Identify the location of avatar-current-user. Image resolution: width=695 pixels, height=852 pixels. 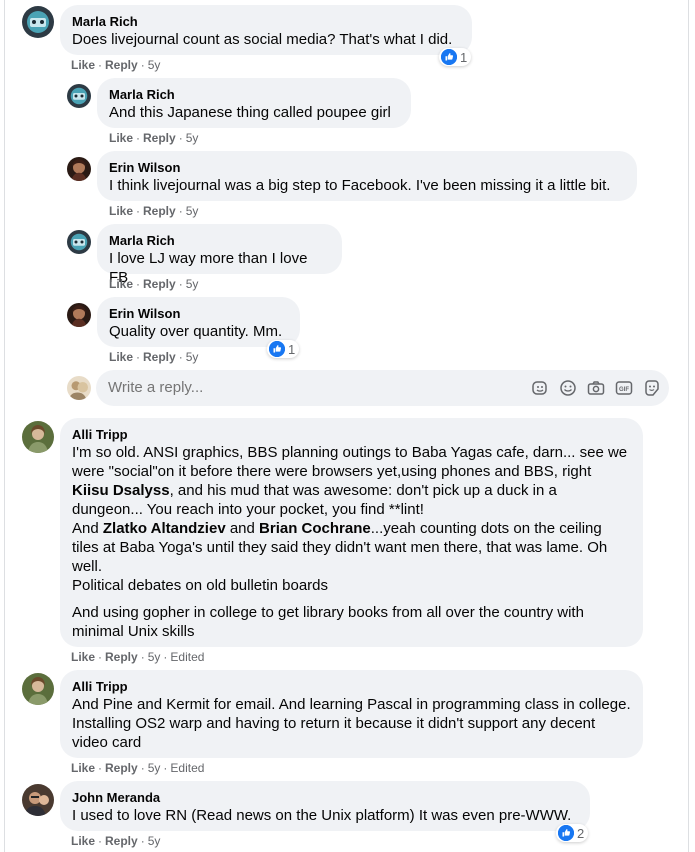
(79, 388).